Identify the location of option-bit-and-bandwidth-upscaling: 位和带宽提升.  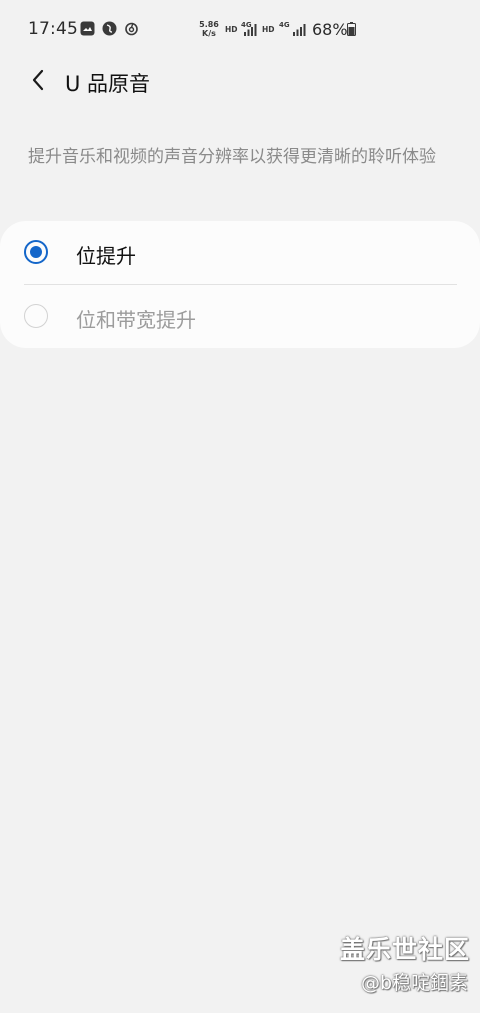
(240, 316).